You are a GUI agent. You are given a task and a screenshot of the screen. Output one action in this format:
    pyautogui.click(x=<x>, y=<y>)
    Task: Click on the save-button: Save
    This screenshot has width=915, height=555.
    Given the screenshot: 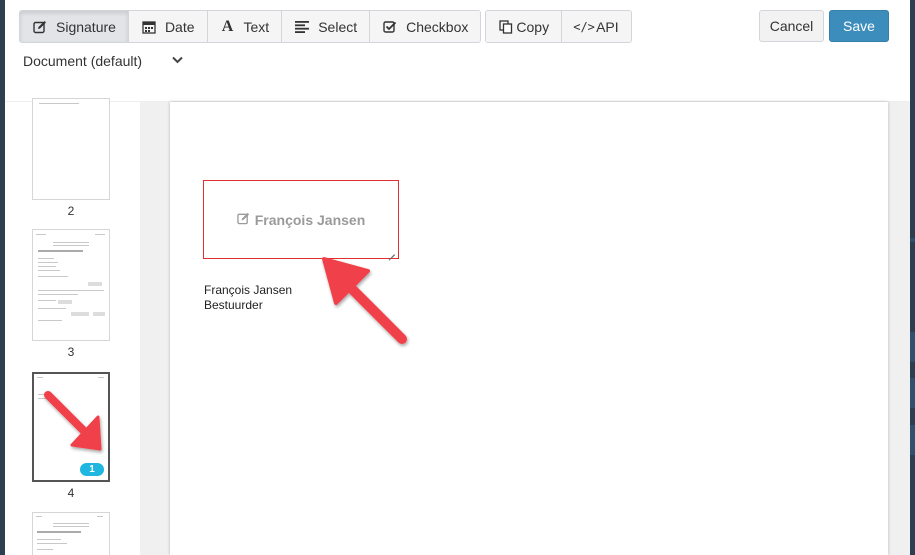 What is the action you would take?
    pyautogui.click(x=859, y=26)
    